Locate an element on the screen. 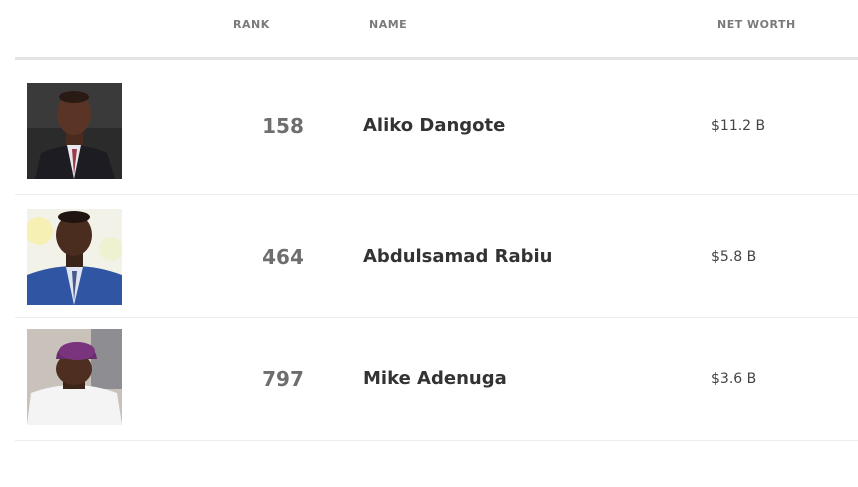  person-name: Abdulsamad Rabiu is located at coordinates (457, 256).